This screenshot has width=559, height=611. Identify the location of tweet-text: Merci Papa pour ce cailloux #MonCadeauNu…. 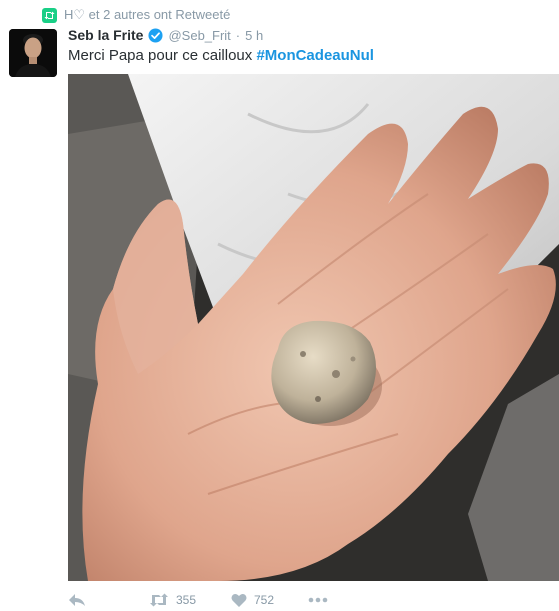
(221, 55).